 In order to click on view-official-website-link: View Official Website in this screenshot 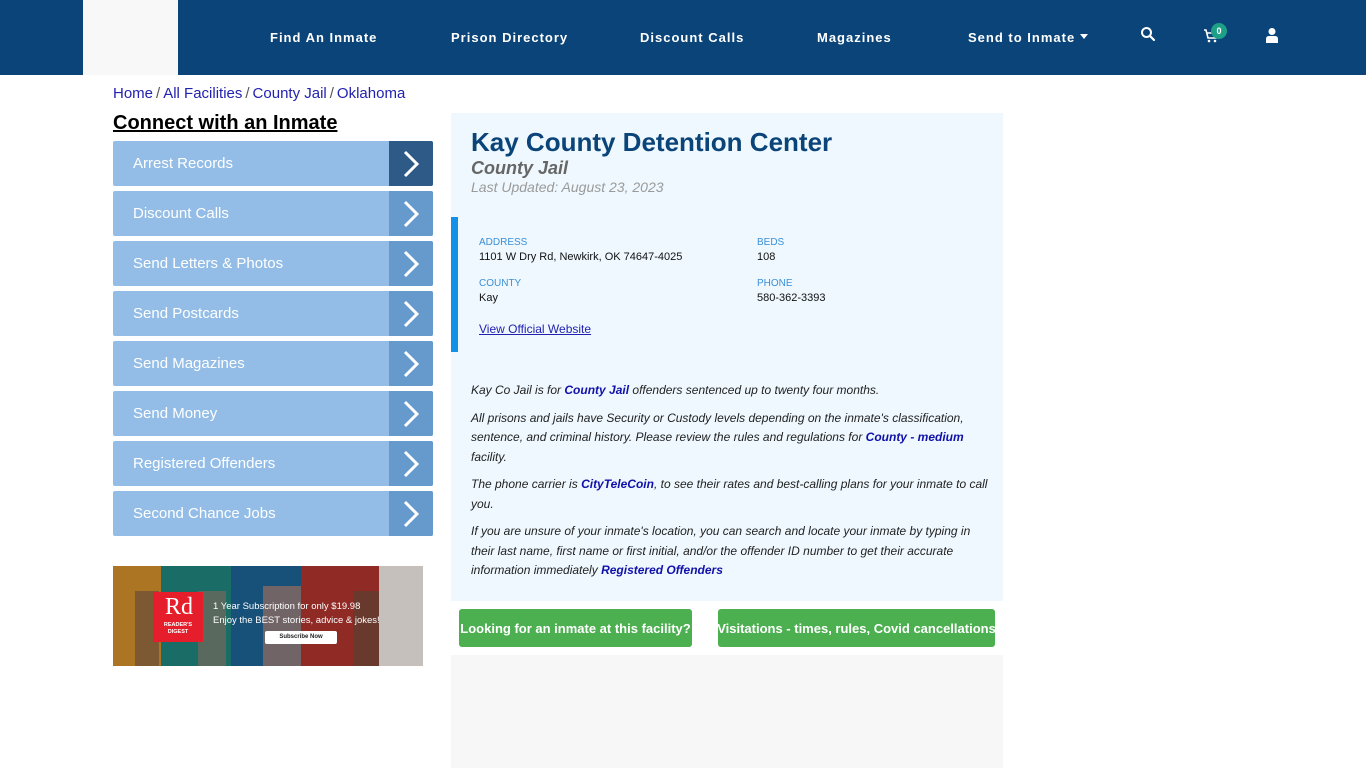, I will do `click(535, 329)`.